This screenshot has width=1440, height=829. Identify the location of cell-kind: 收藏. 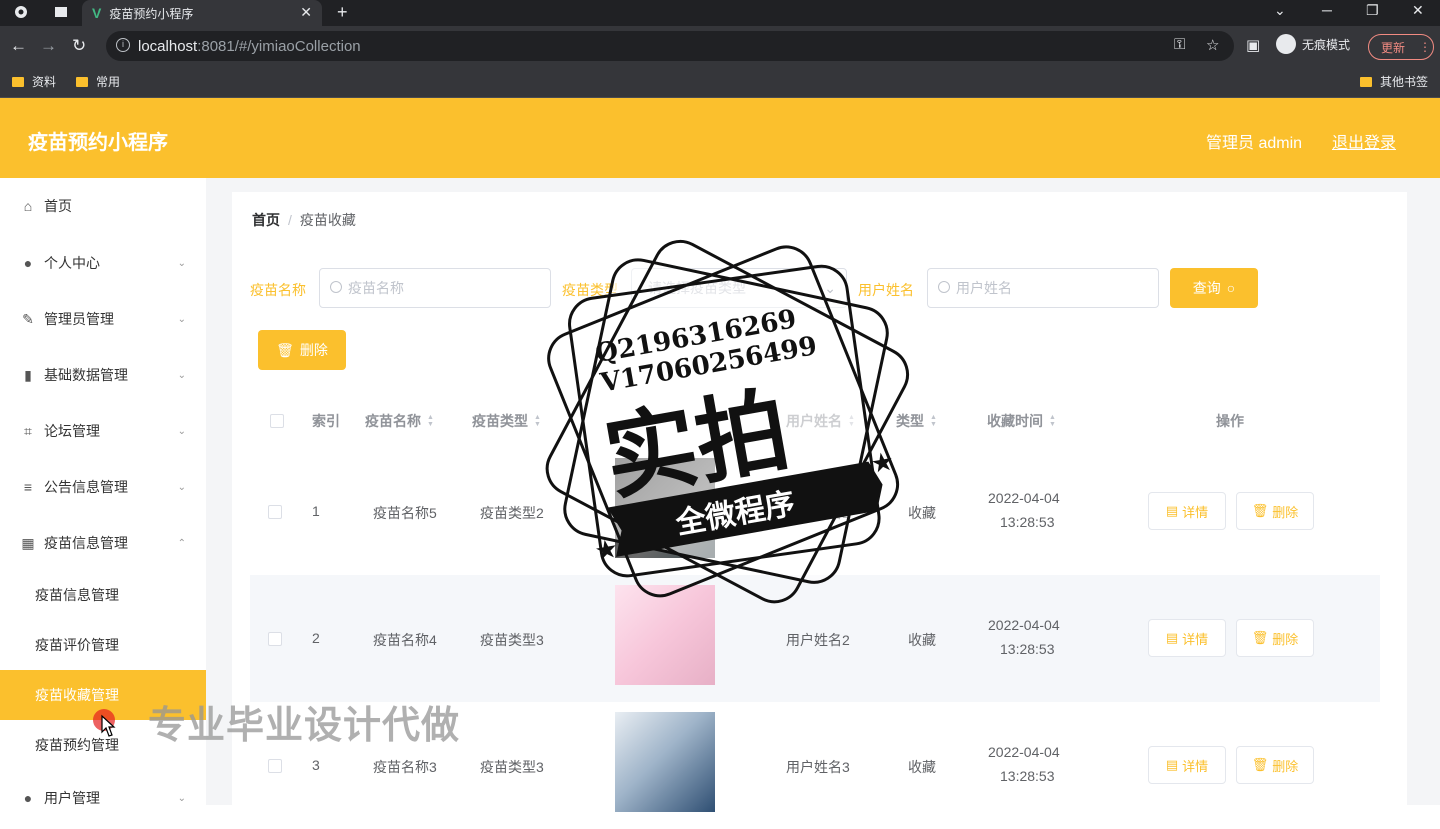
(922, 640).